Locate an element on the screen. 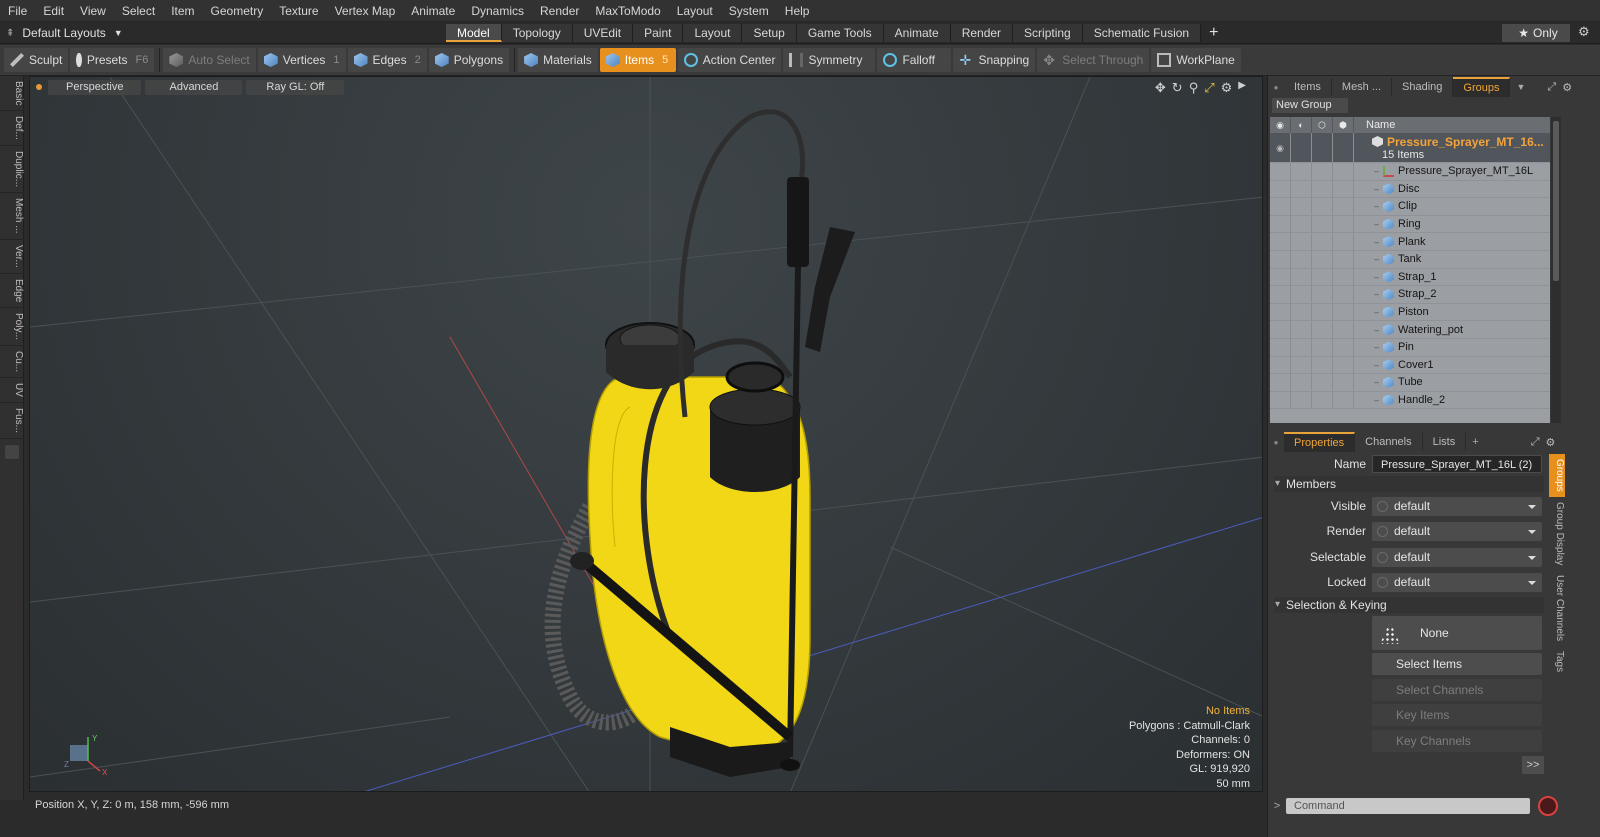 This screenshot has width=1600, height=837. rotate-icon: ↻ is located at coordinates (1177, 88).